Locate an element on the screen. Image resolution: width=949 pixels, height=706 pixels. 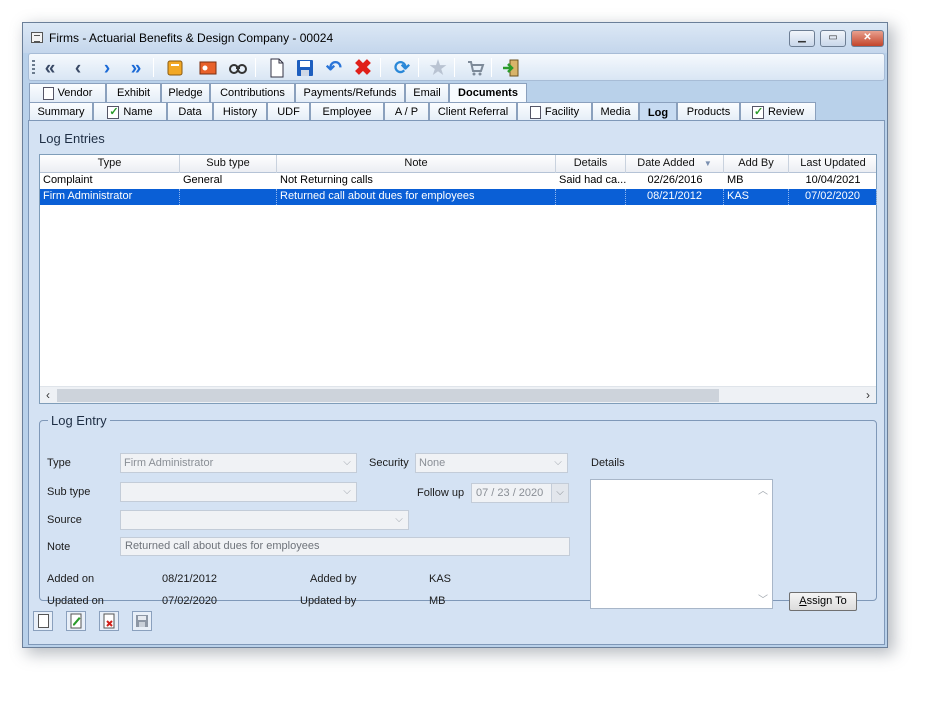
scroll-up-icon: ︿ is located at coordinates (763, 489).